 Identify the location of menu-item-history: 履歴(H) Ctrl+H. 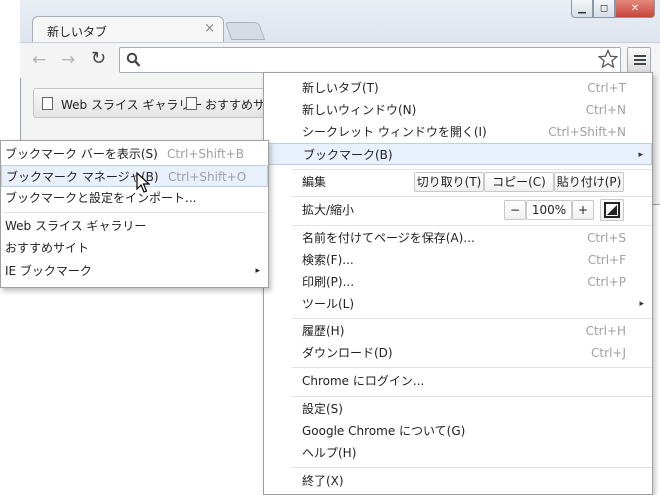
(458, 331).